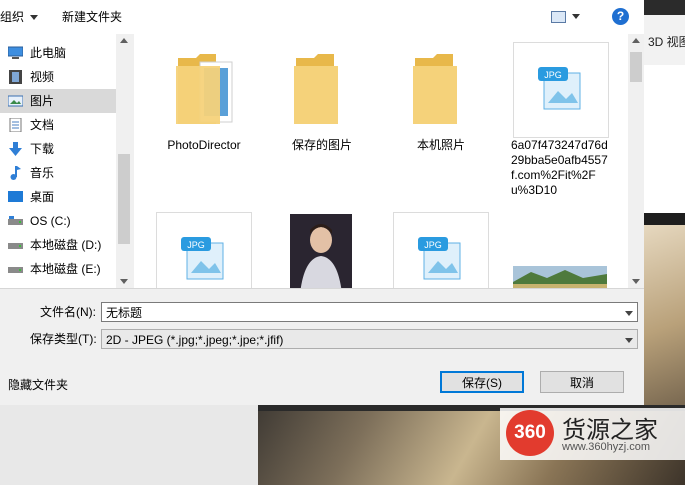 The height and width of the screenshot is (485, 685). What do you see at coordinates (42, 173) in the screenshot?
I see `sidebar-item-label: 音乐` at bounding box center [42, 173].